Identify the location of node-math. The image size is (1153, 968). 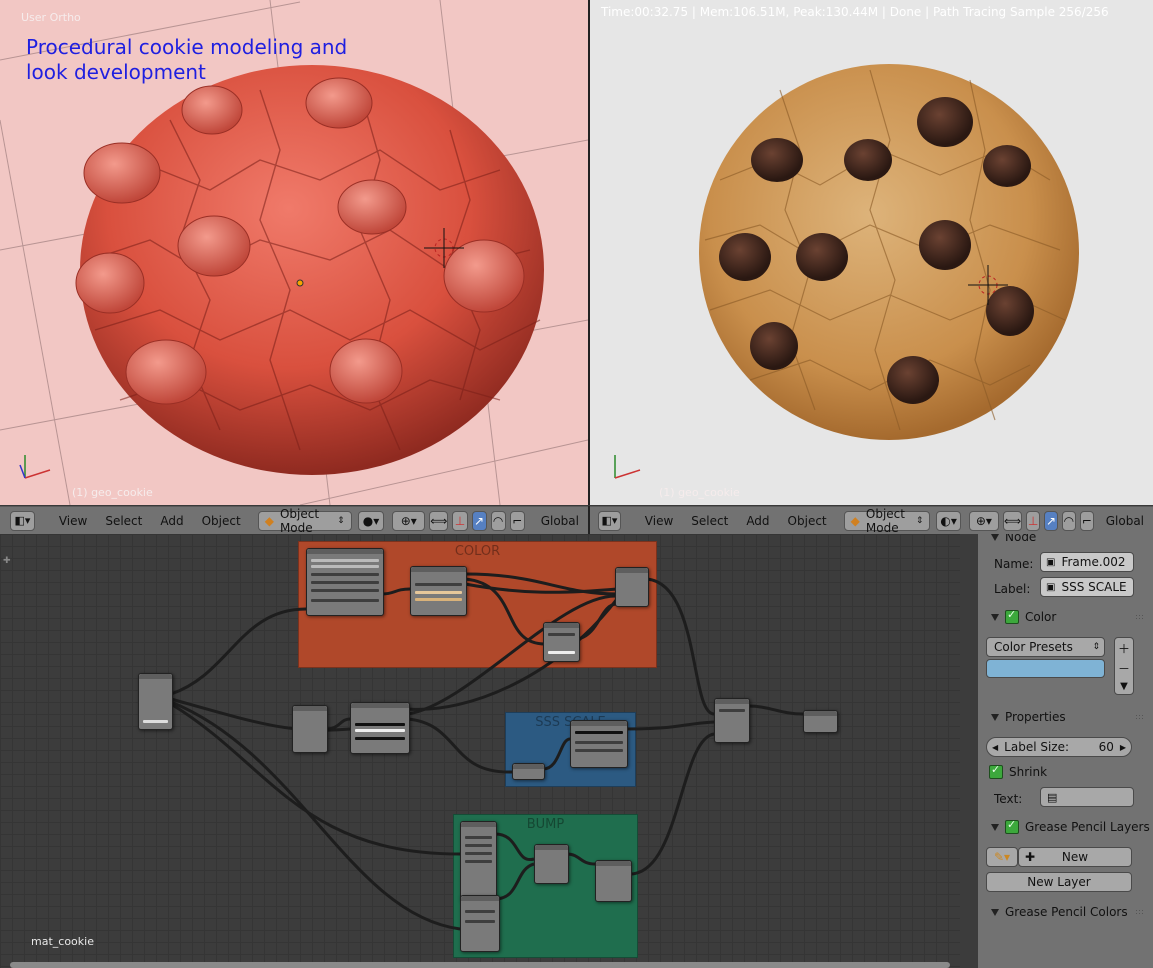
(599, 744).